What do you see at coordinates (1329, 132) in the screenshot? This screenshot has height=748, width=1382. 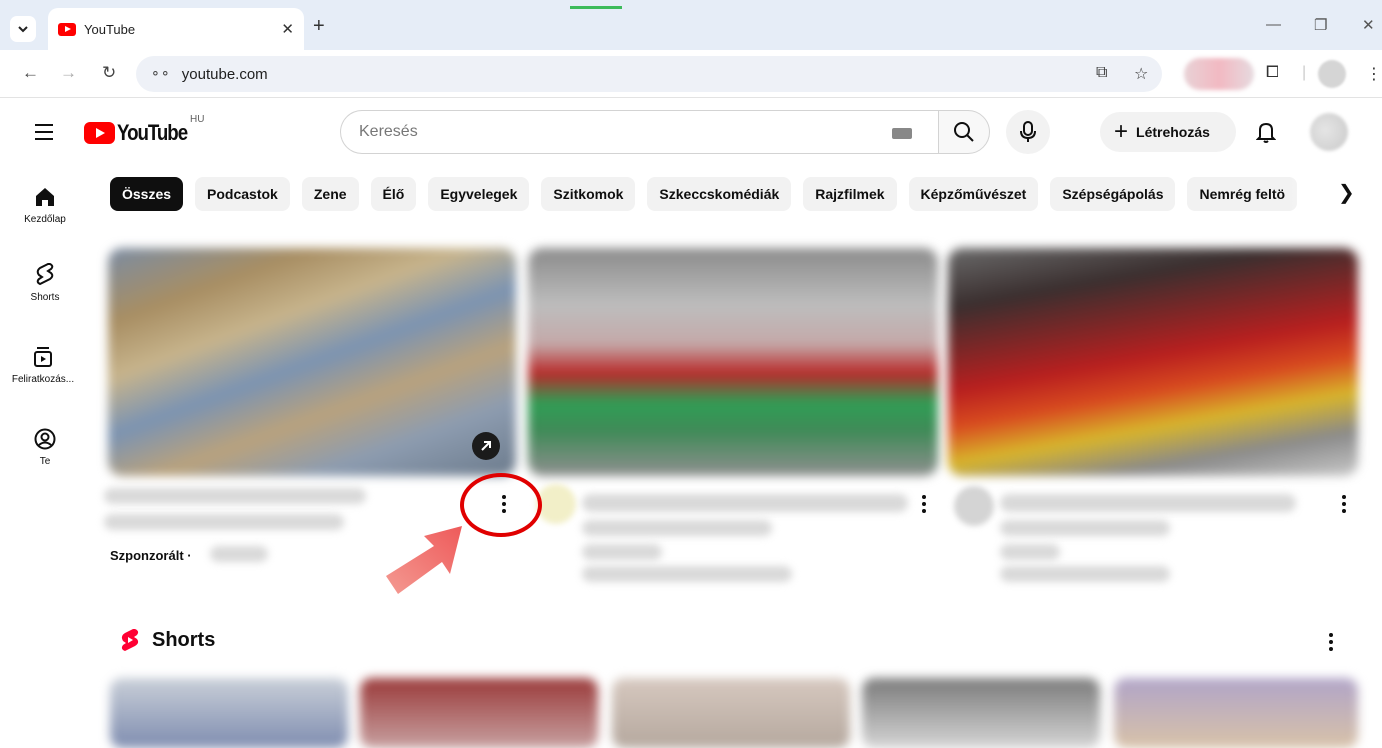 I see `account-avatar` at bounding box center [1329, 132].